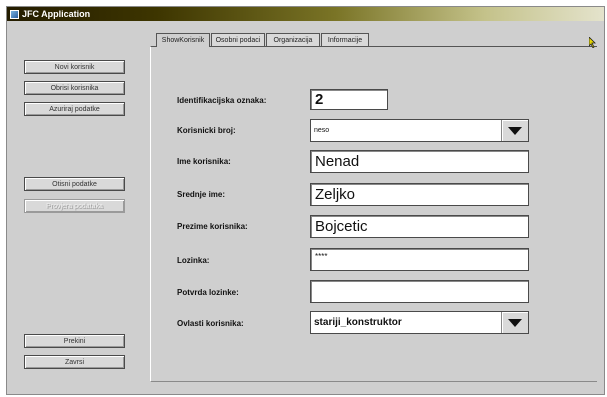  Describe the element at coordinates (358, 322) in the screenshot. I see `permissions-value: stariji_konstruktor` at that location.